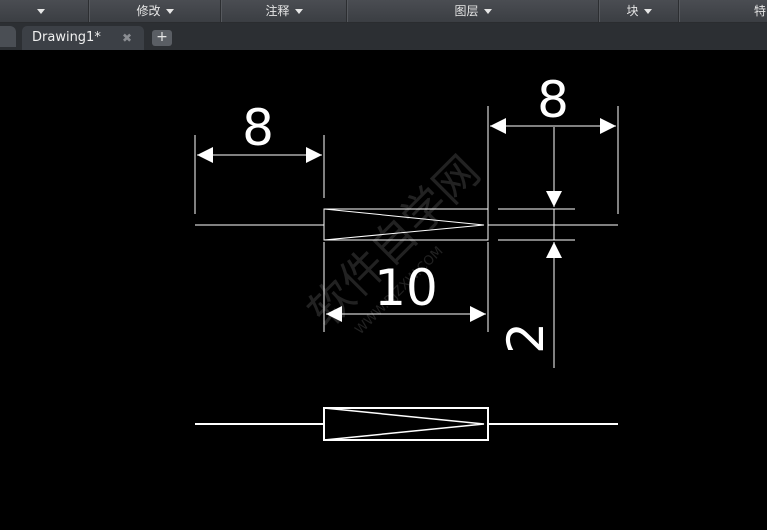 This screenshot has width=767, height=530. What do you see at coordinates (148, 11) in the screenshot?
I see `ribbon-panel-modify-label: 修改` at bounding box center [148, 11].